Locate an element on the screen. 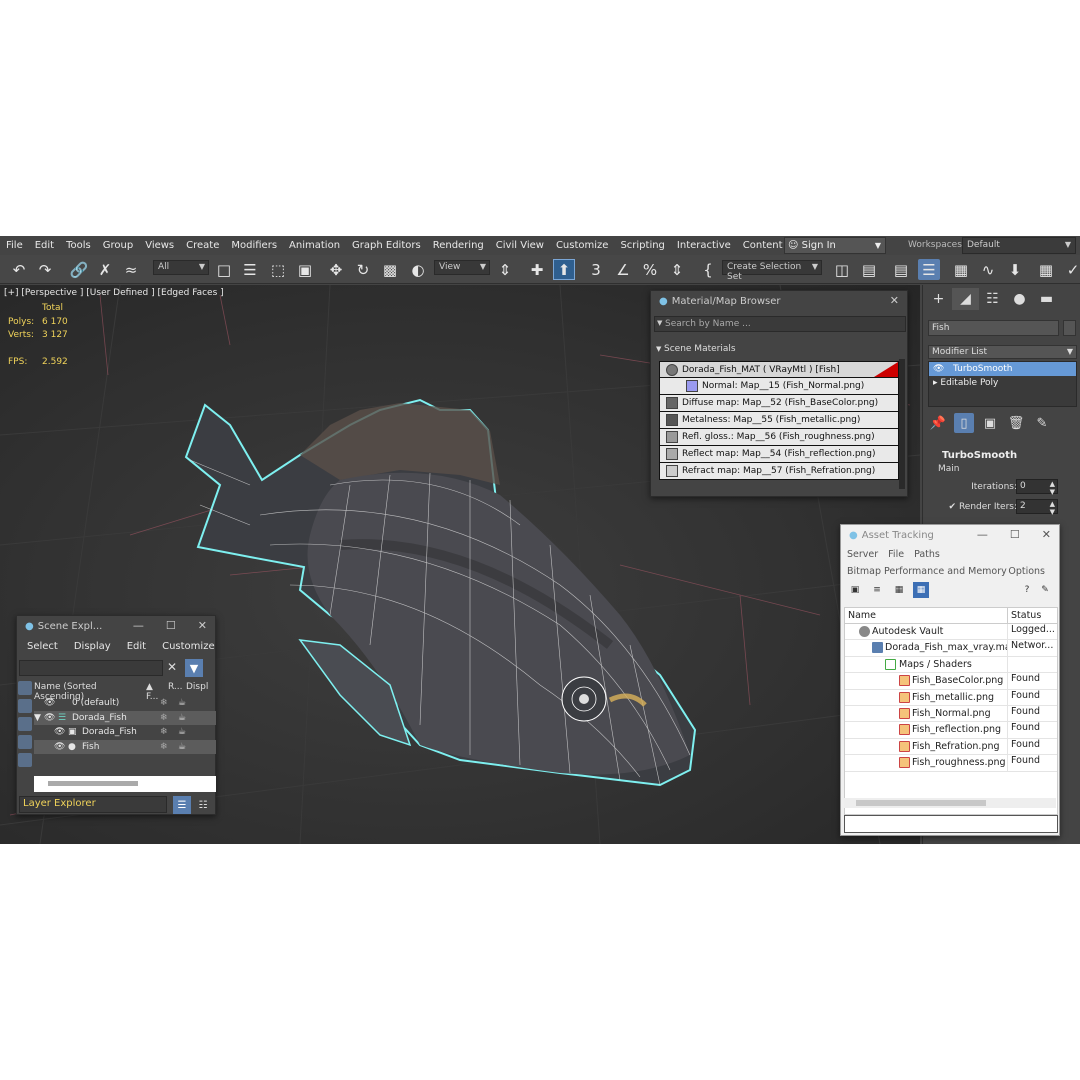  object-name-field: Fish is located at coordinates (993, 328).